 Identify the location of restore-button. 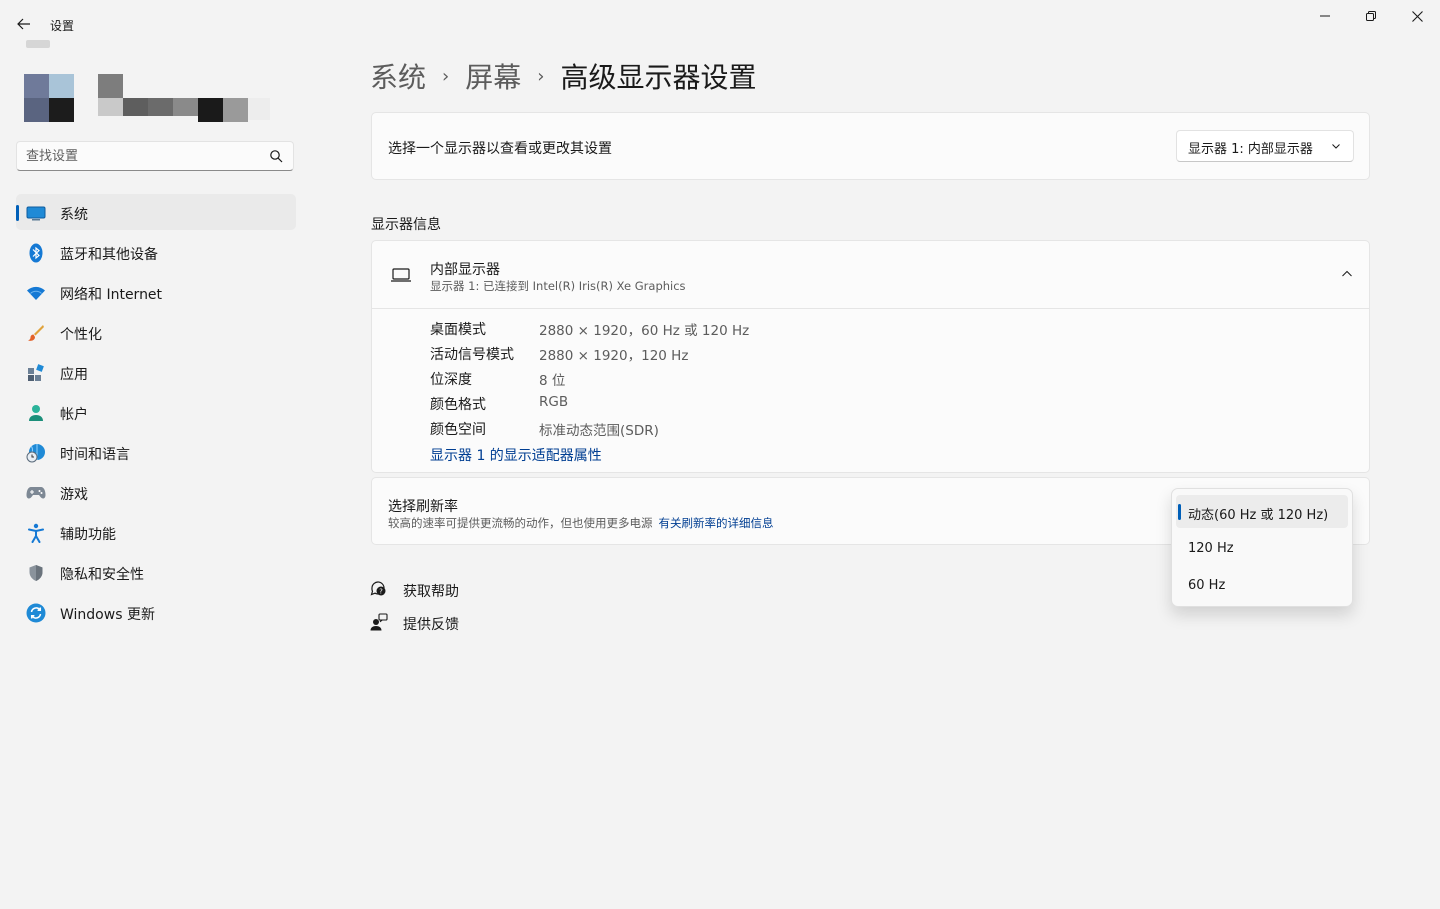
(1371, 16).